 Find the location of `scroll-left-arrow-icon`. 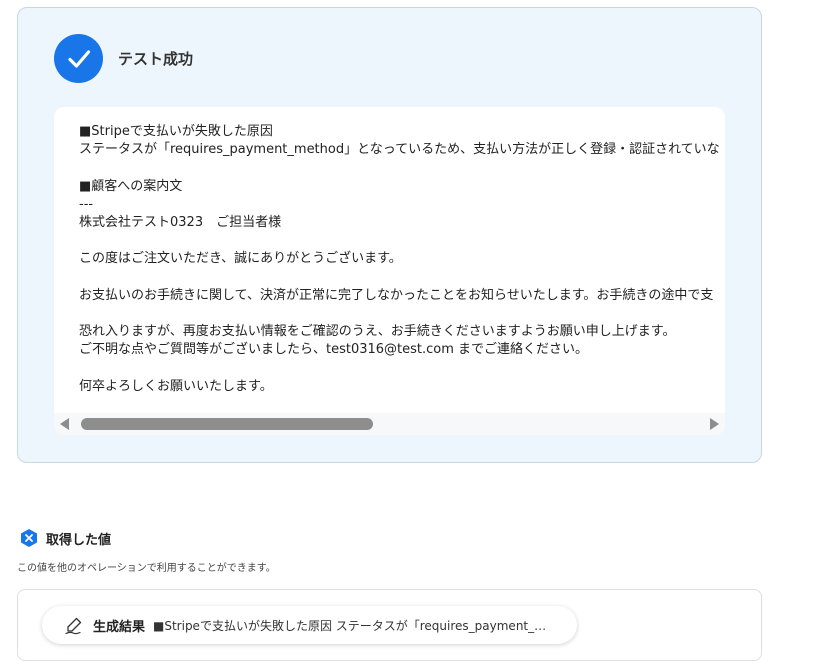

scroll-left-arrow-icon is located at coordinates (64, 424).